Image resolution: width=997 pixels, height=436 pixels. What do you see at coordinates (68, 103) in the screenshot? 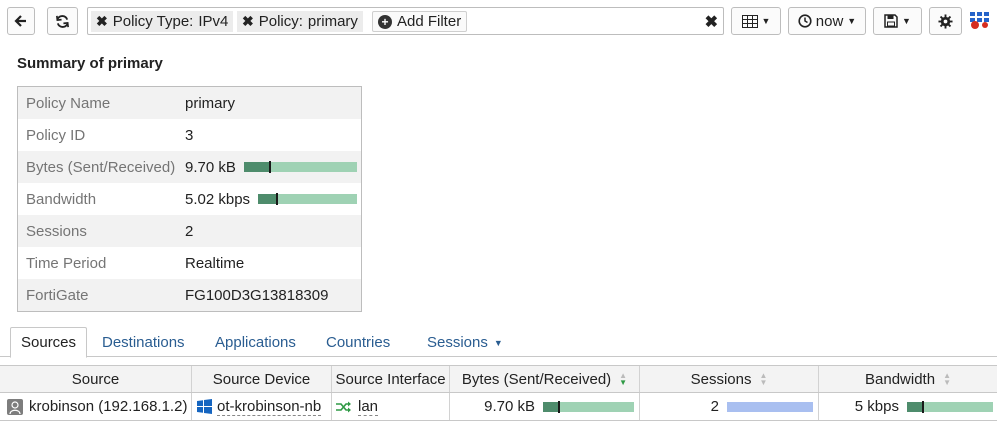
I see `summary-label: Policy Name` at bounding box center [68, 103].